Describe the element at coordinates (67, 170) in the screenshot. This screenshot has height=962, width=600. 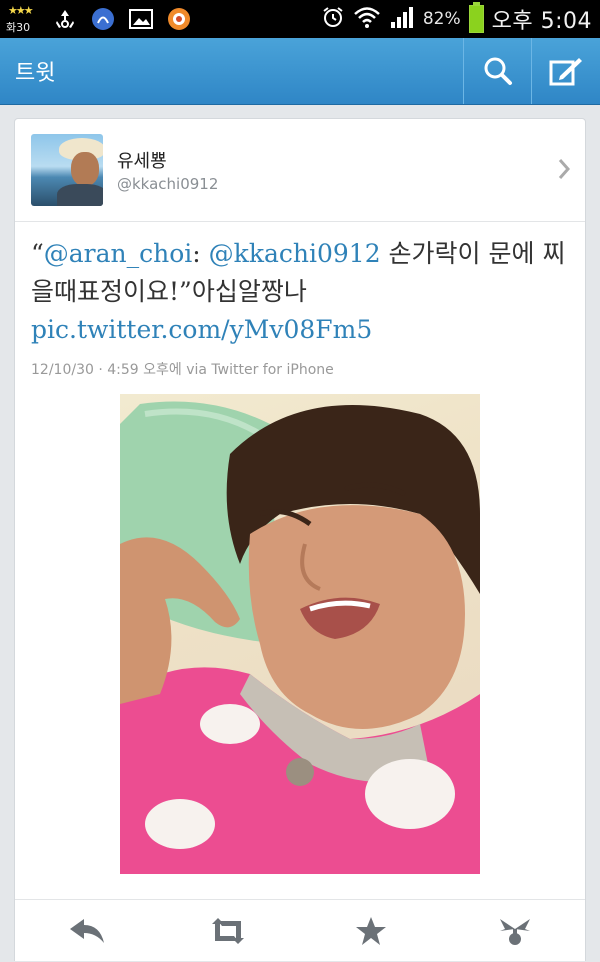
I see `avatar` at that location.